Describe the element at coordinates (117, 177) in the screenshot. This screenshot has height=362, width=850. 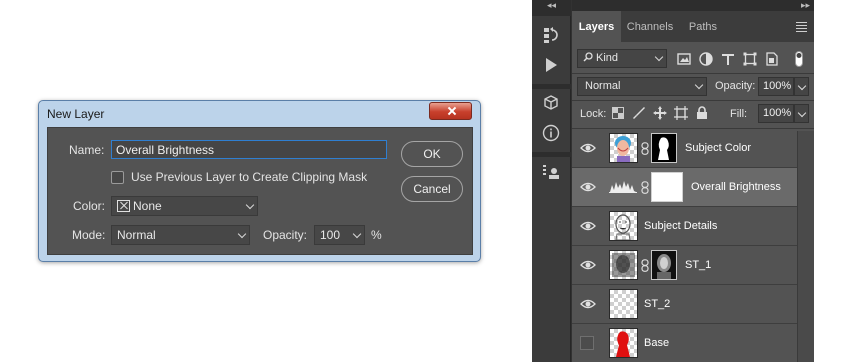
I see `clipping-mask-checkbox` at that location.